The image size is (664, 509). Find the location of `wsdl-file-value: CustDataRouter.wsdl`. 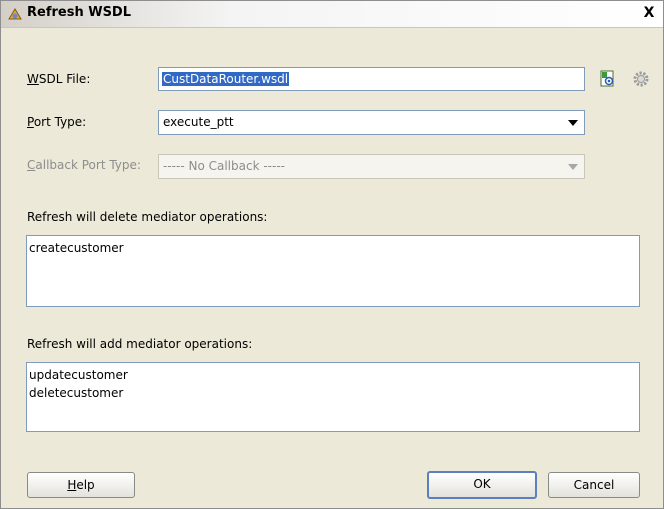

wsdl-file-value: CustDataRouter.wsdl is located at coordinates (226, 79).